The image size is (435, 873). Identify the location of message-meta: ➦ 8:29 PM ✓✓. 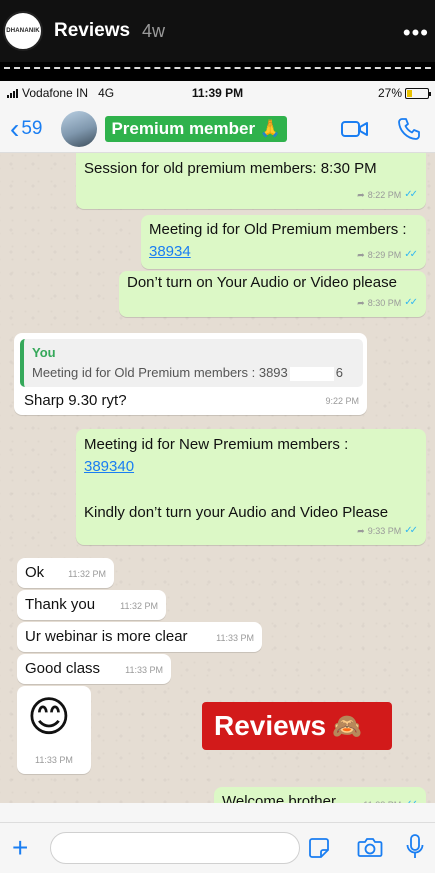
(387, 255).